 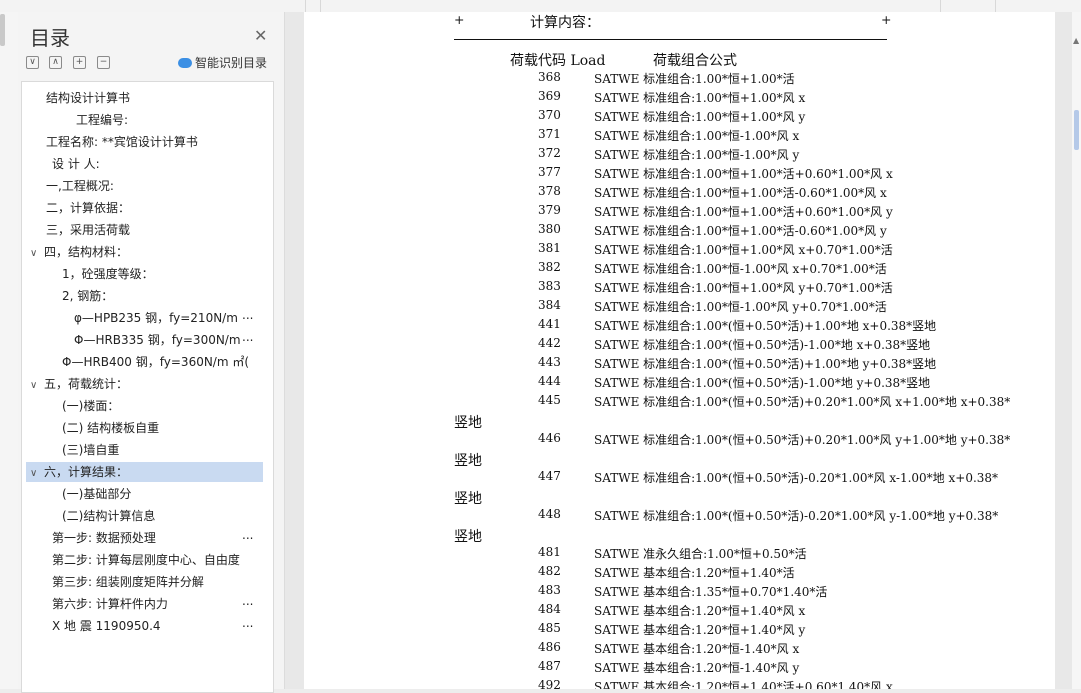 What do you see at coordinates (697, 155) in the screenshot?
I see `load-formula: SATWE 标准组合:1.00*恒-1.00*风 y` at bounding box center [697, 155].